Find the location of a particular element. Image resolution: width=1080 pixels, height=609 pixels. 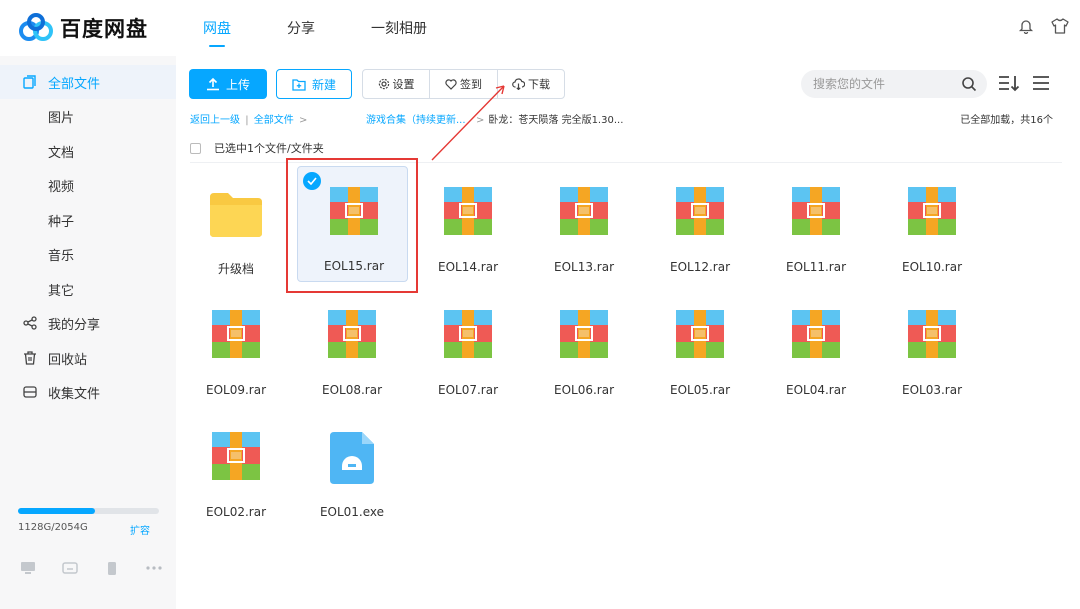

search-icon is located at coordinates (969, 84).